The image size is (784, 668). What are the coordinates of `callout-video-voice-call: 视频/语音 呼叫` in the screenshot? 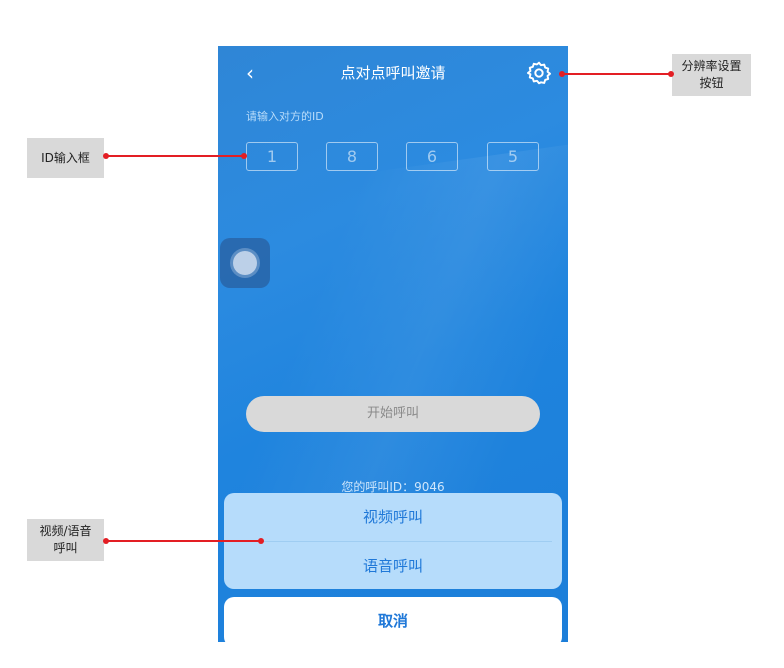 It's located at (65, 540).